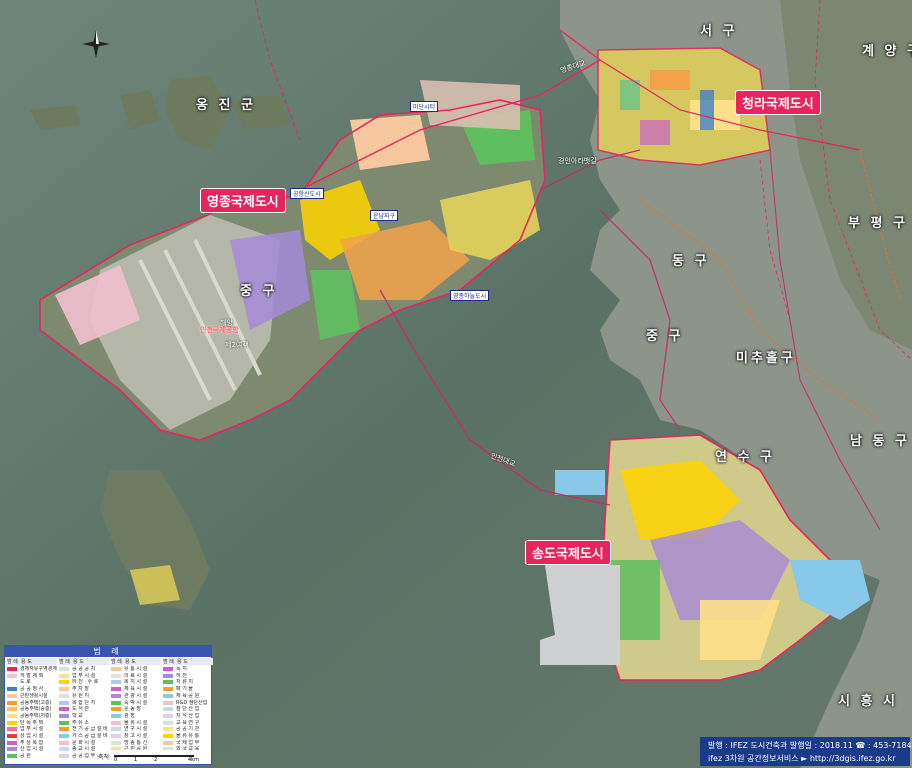 This screenshot has height=768, width=912. Describe the element at coordinates (577, 161) in the screenshot. I see `label-gyeongin: 경인아라뱃길` at that location.